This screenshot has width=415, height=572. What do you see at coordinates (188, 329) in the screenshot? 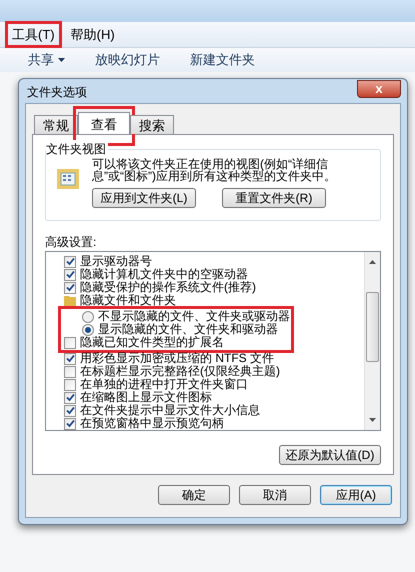
I see `setting-label: 显示隐藏的文件、文件夹和驱动器` at bounding box center [188, 329].